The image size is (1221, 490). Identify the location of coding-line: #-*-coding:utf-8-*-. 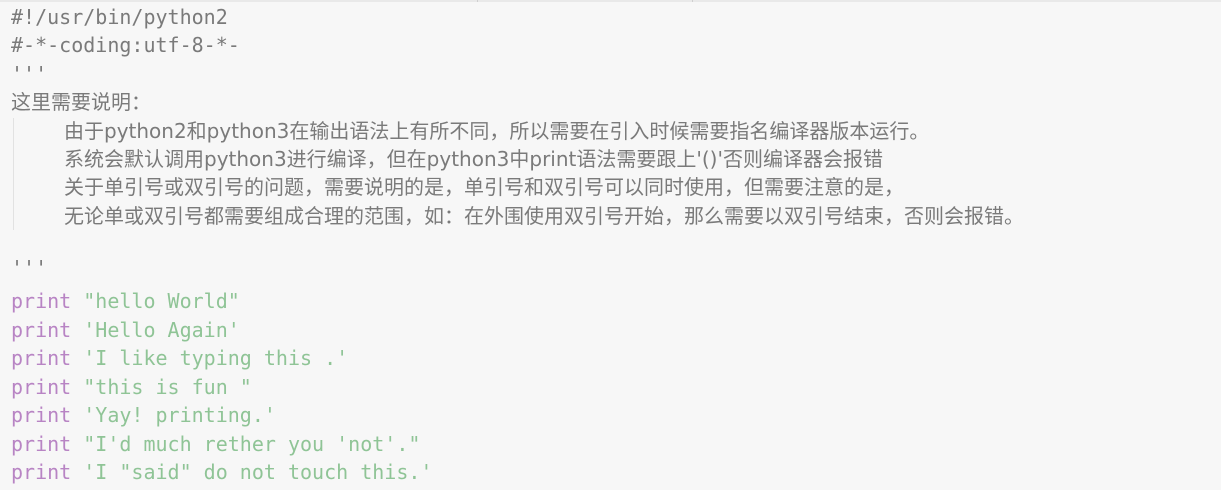
(125, 45).